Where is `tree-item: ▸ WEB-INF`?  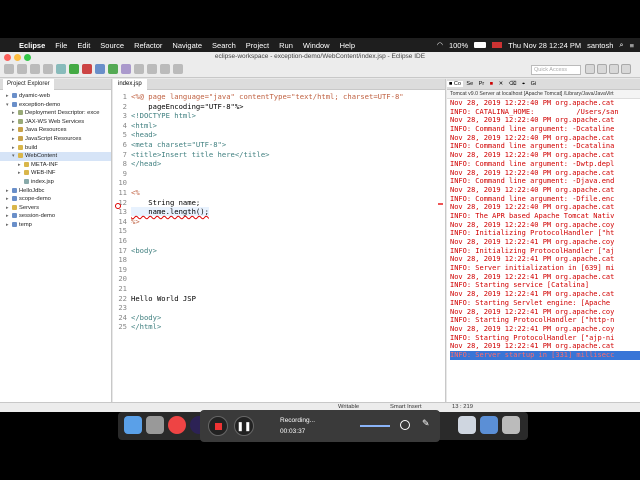 tree-item: ▸ WEB-INF is located at coordinates (55, 173).